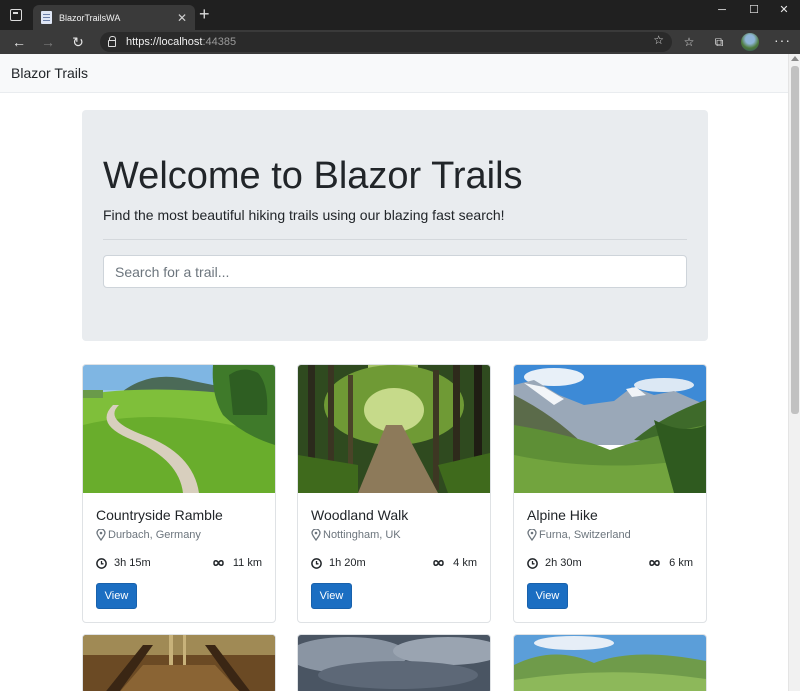 Image resolution: width=800 pixels, height=691 pixels. I want to click on trail-stats: 2h 30m 6 km, so click(610, 563).